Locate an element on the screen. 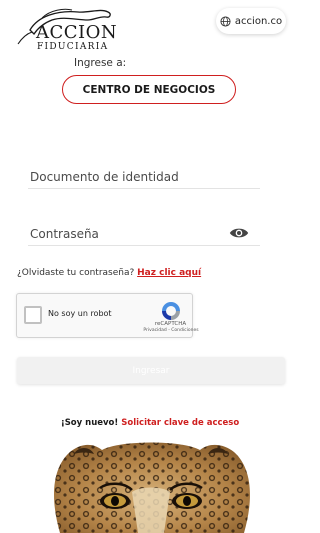 The height and width of the screenshot is (533, 320). password-field is located at coordinates (145, 234).